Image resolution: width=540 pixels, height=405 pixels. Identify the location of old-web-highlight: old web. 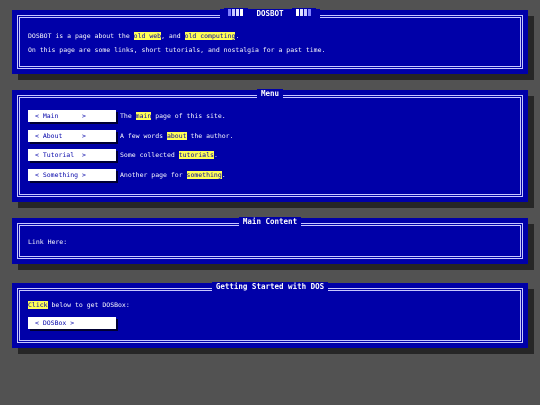
(147, 36).